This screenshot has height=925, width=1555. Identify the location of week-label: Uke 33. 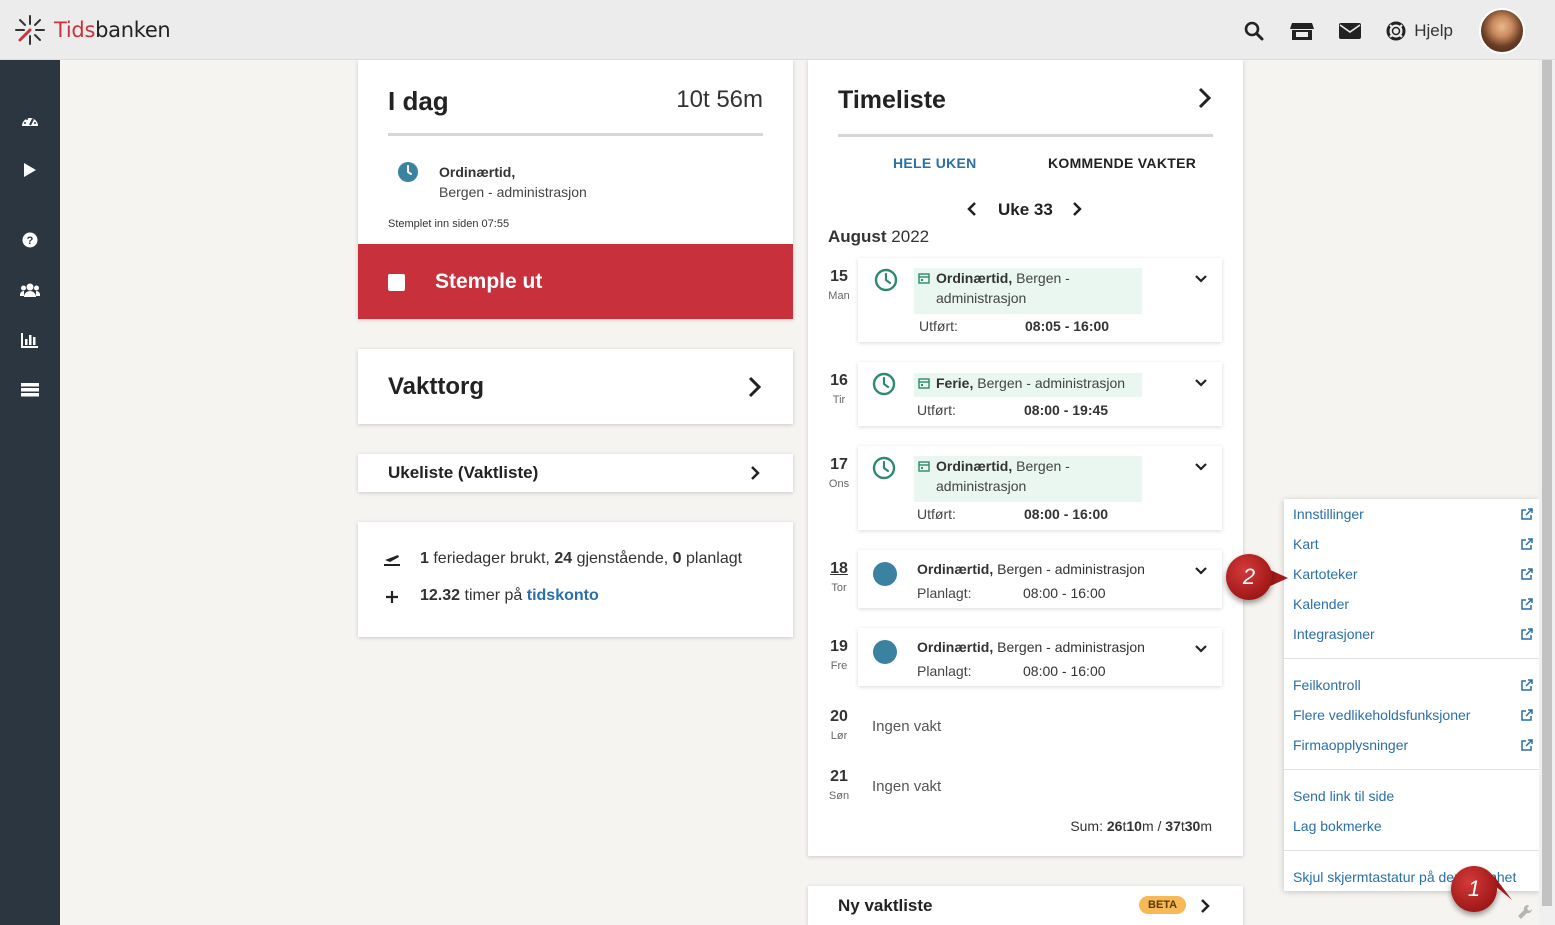
(1025, 209).